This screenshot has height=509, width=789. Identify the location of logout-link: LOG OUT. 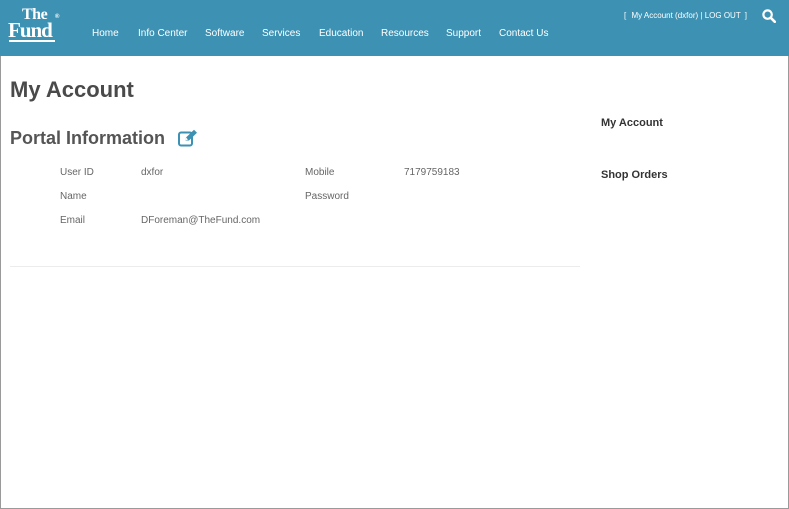
(723, 15).